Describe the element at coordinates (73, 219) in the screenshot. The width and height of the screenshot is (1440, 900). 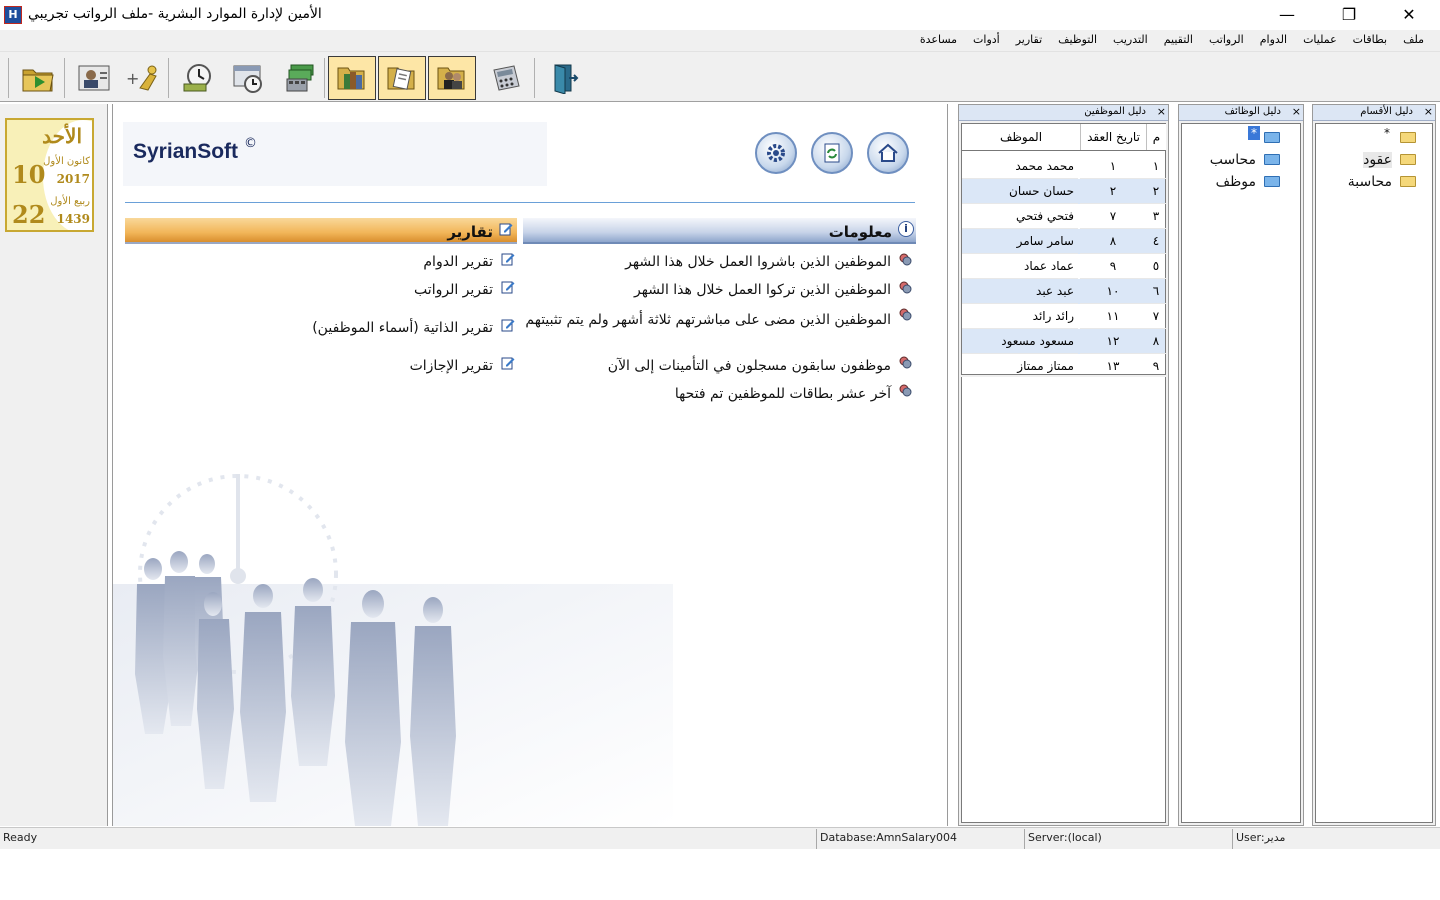
I see `hijri-year: 1439` at that location.